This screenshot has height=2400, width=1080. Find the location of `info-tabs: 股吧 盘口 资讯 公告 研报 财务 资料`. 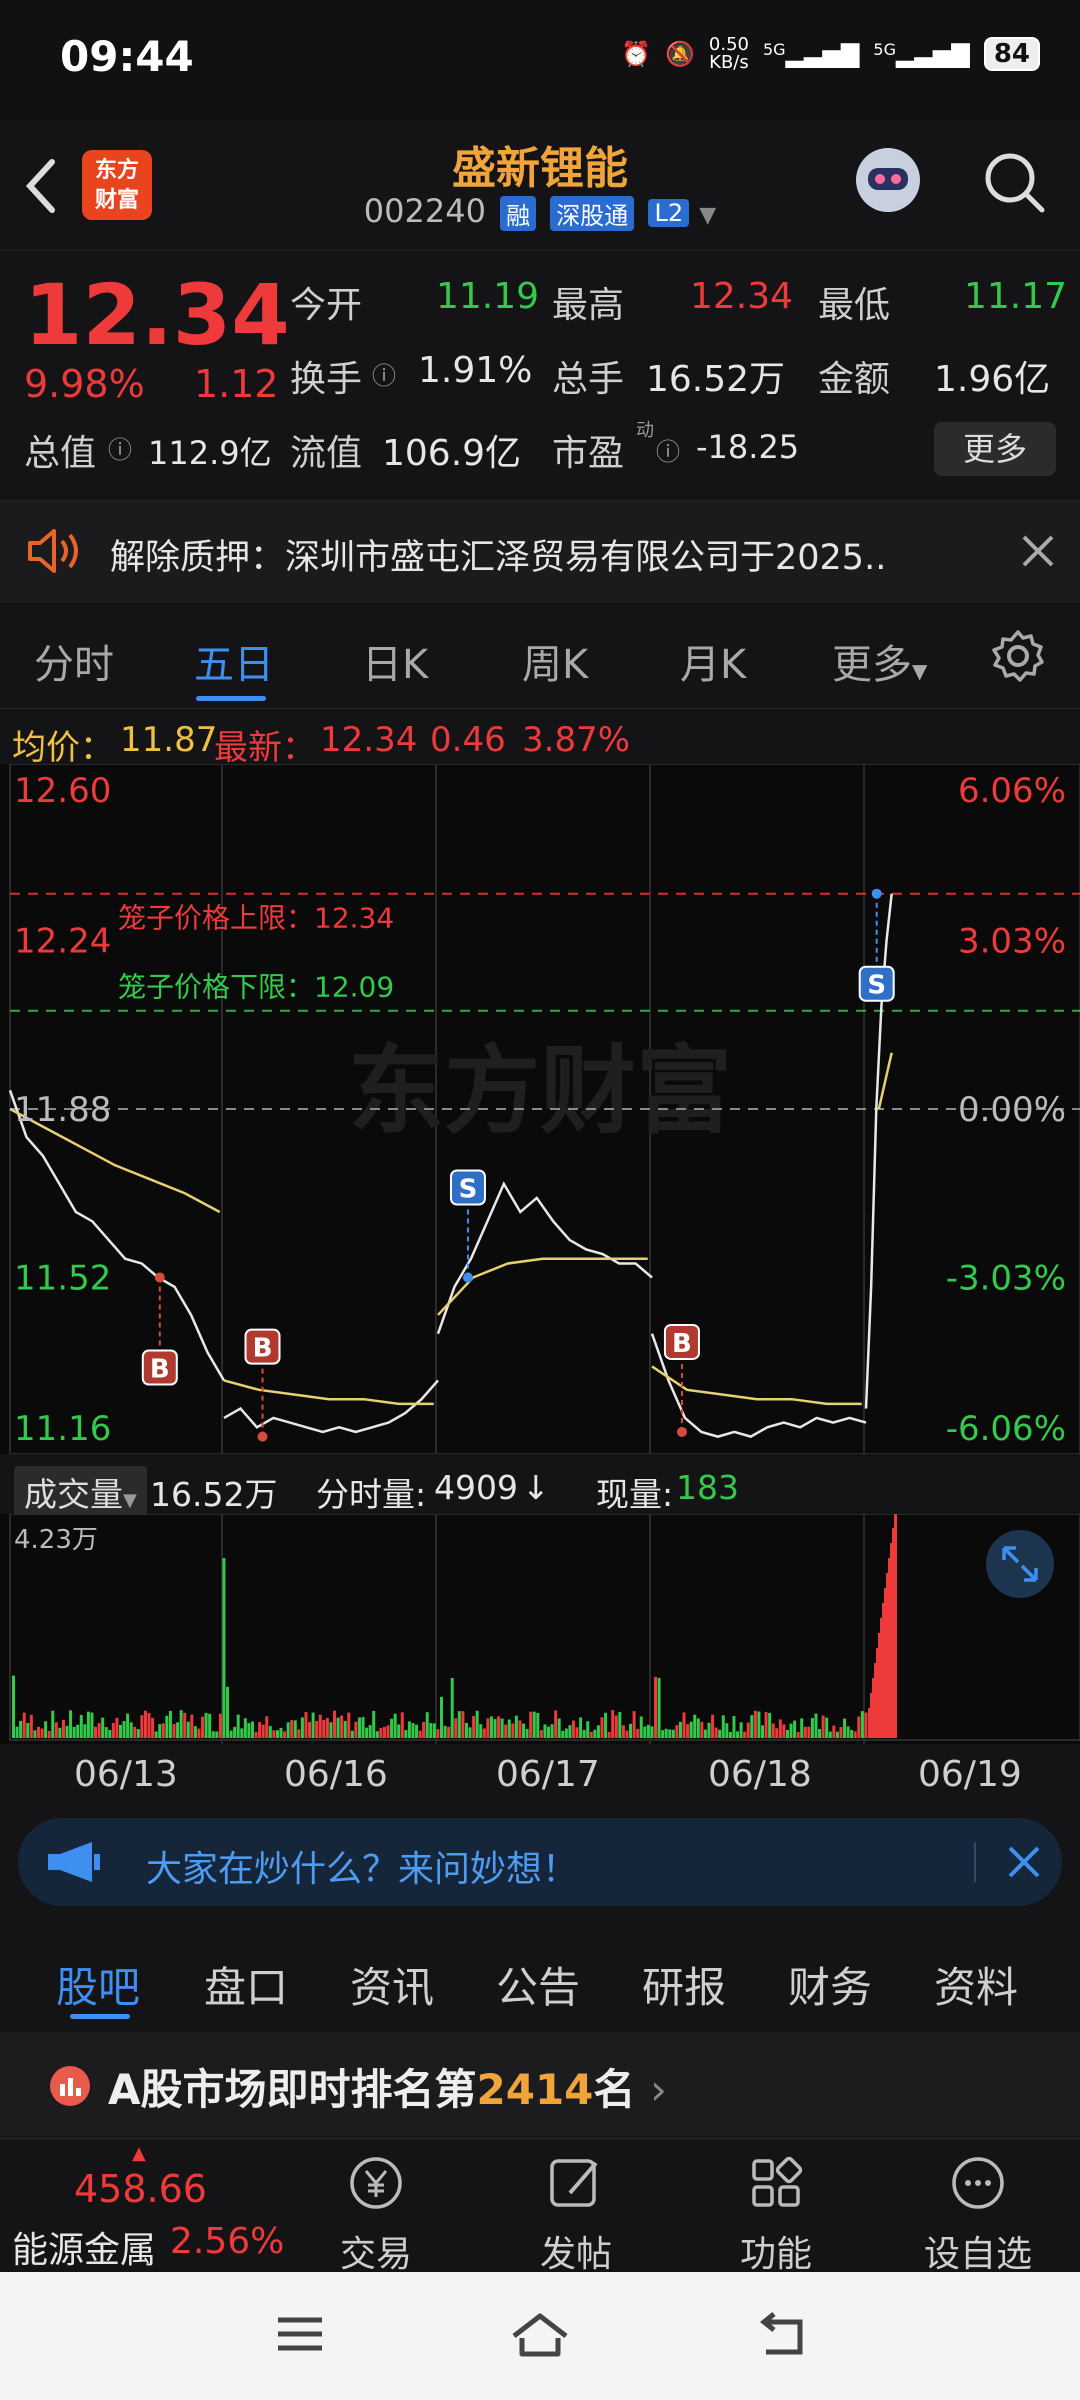

info-tabs: 股吧 盘口 资讯 公告 研报 财务 资料 is located at coordinates (540, 1982).